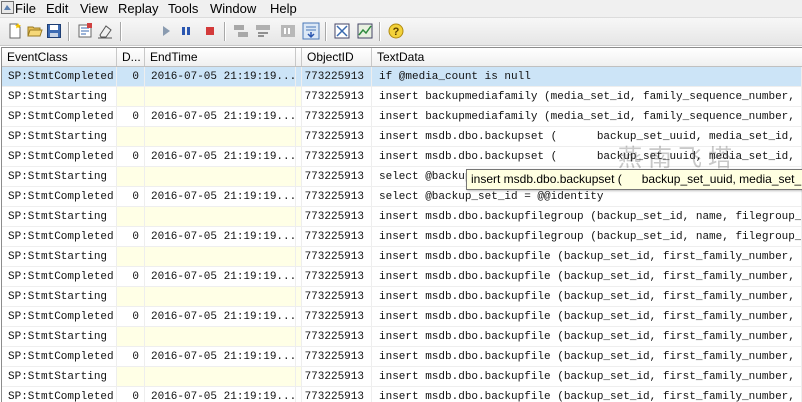 The image size is (802, 402). I want to click on start-replay-icon, so click(166, 31).